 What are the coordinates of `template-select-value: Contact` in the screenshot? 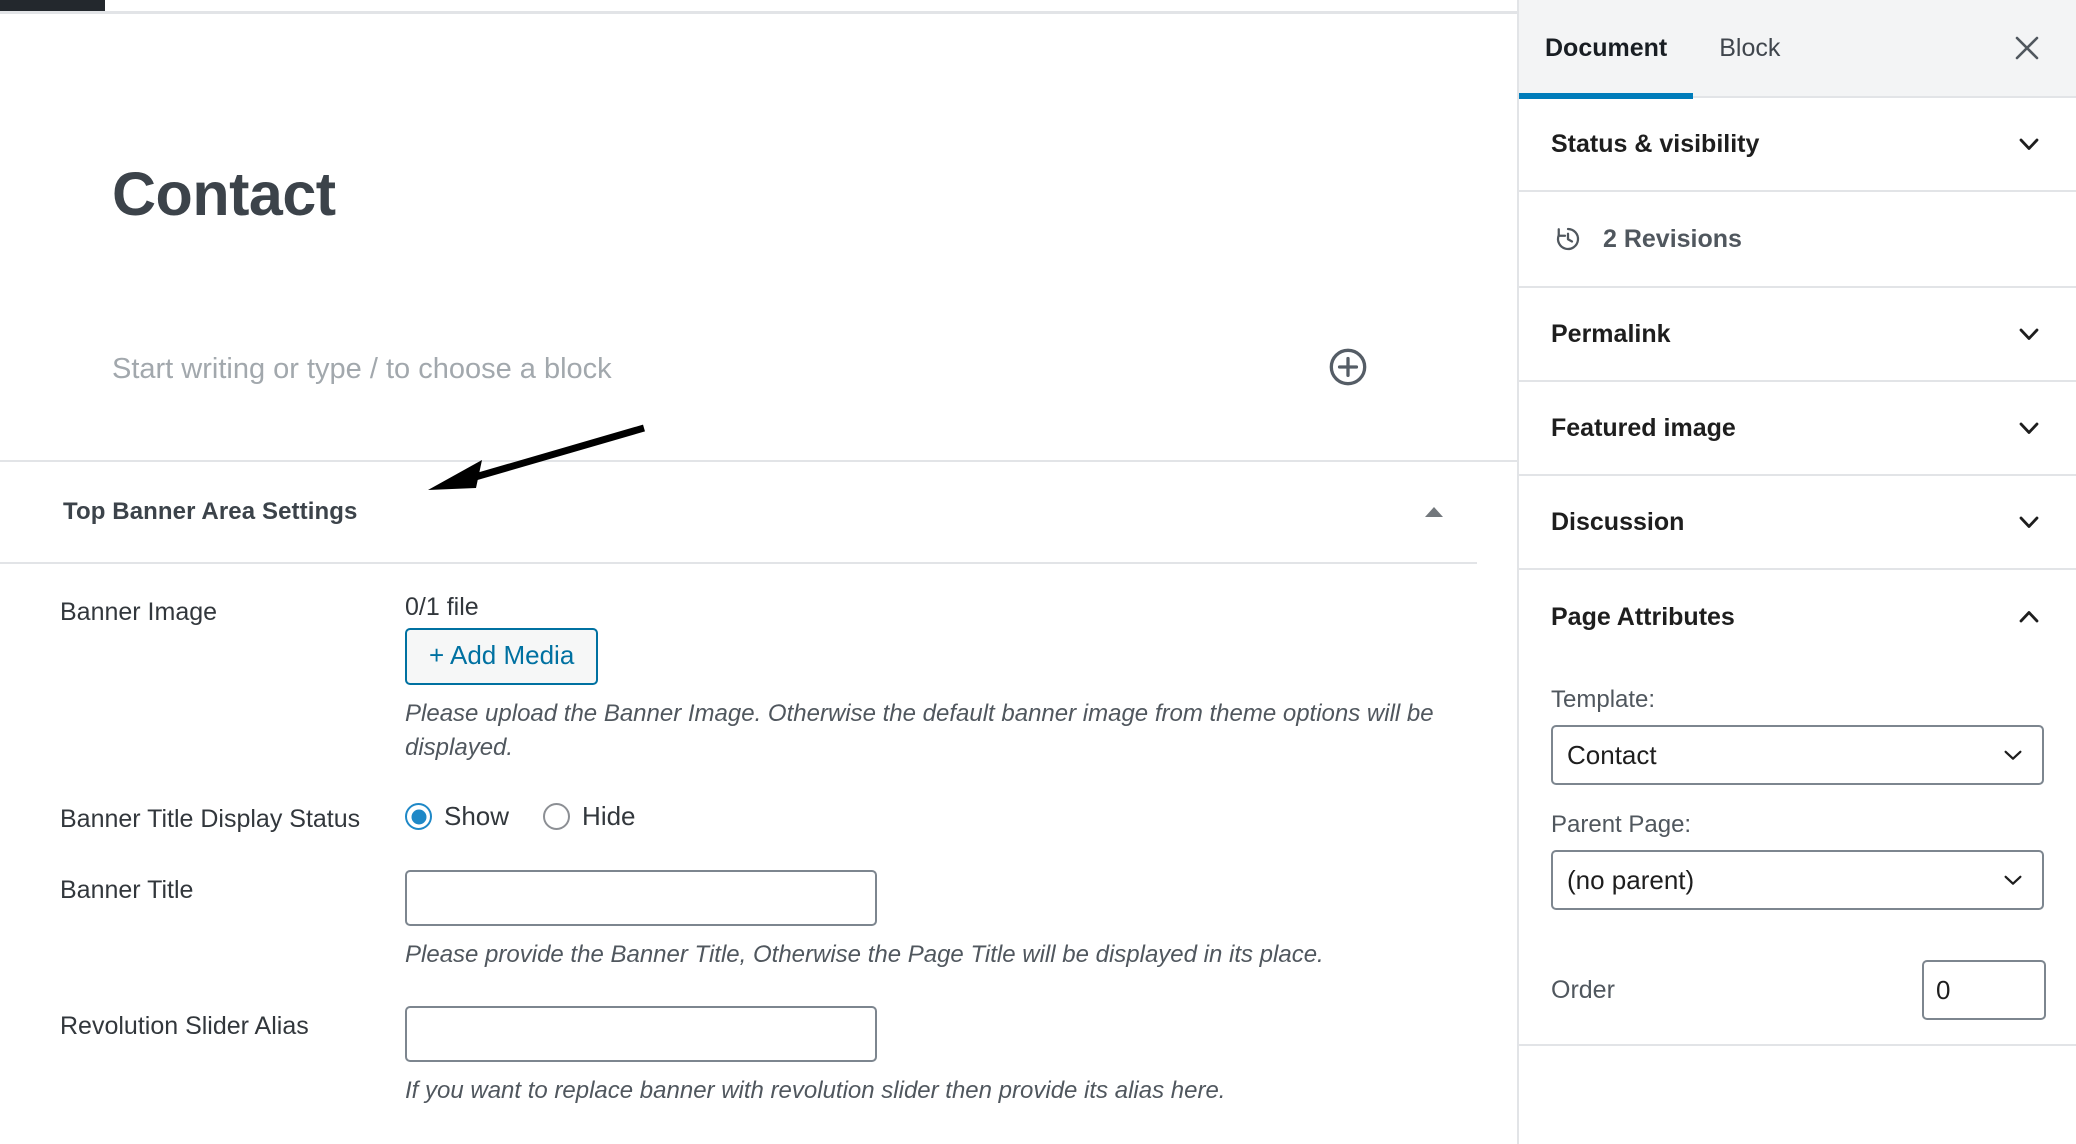 It's located at (1612, 754).